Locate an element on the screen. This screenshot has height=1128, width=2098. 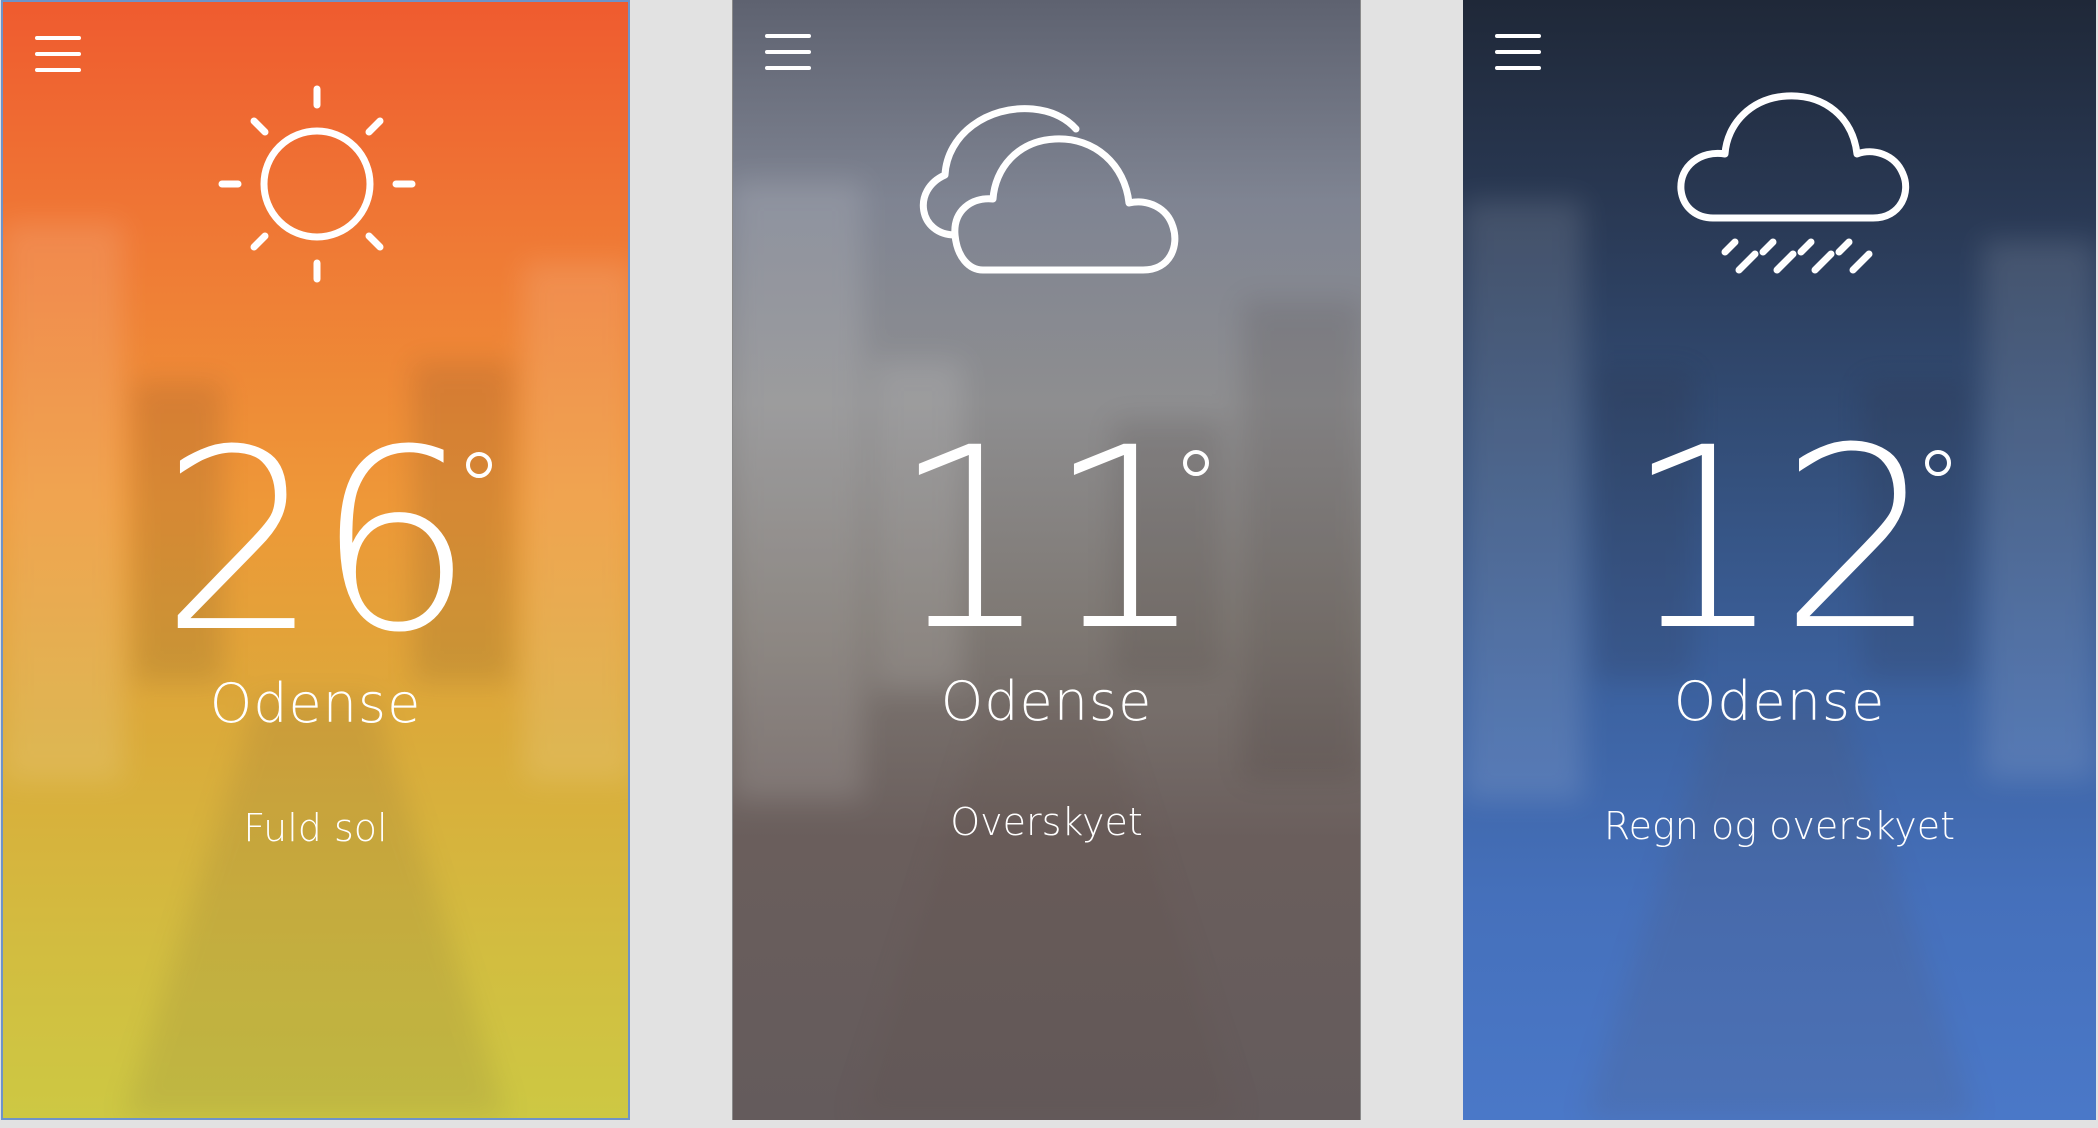
temperature-display: 12 is located at coordinates (1779, 540).